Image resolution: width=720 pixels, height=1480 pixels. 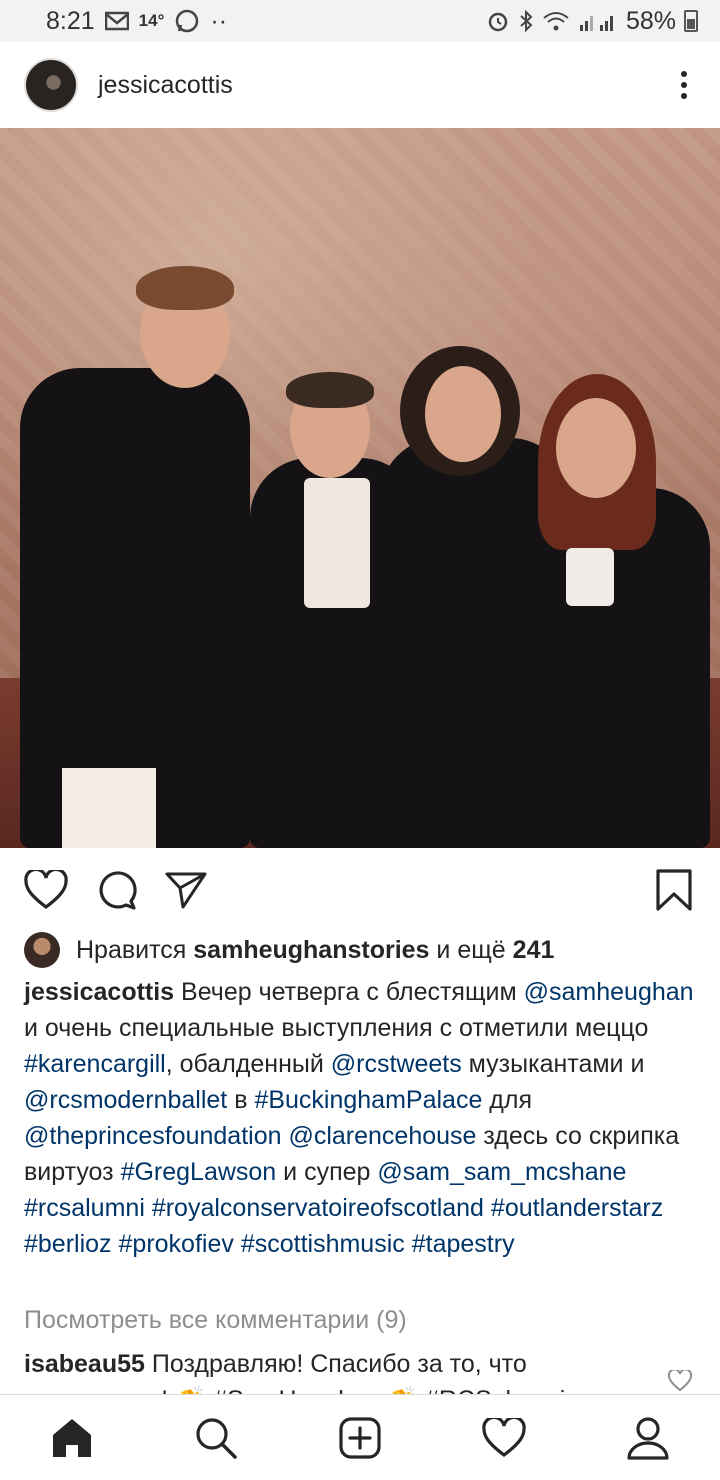 What do you see at coordinates (534, 950) in the screenshot?
I see `likes-count: 241` at bounding box center [534, 950].